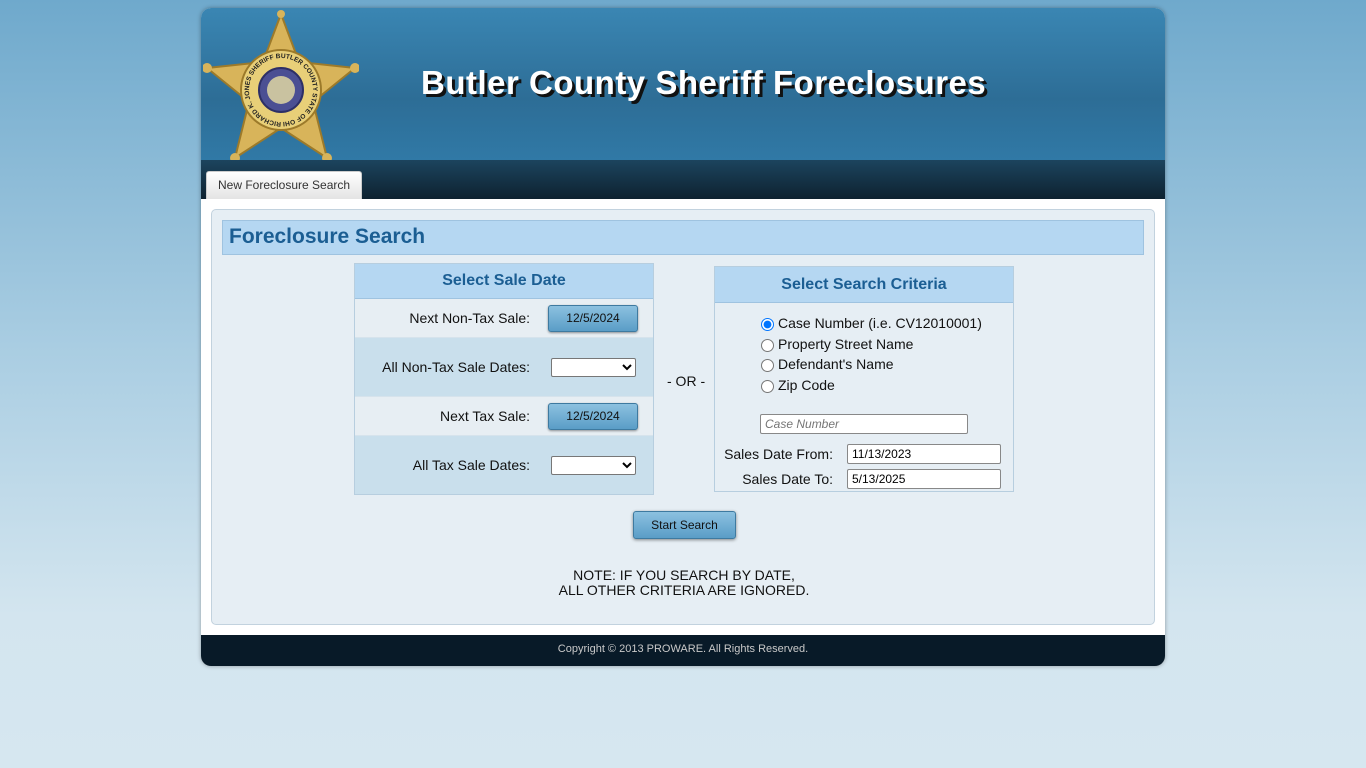 This screenshot has width=1366, height=768. I want to click on start-search-button: Start Search, so click(684, 525).